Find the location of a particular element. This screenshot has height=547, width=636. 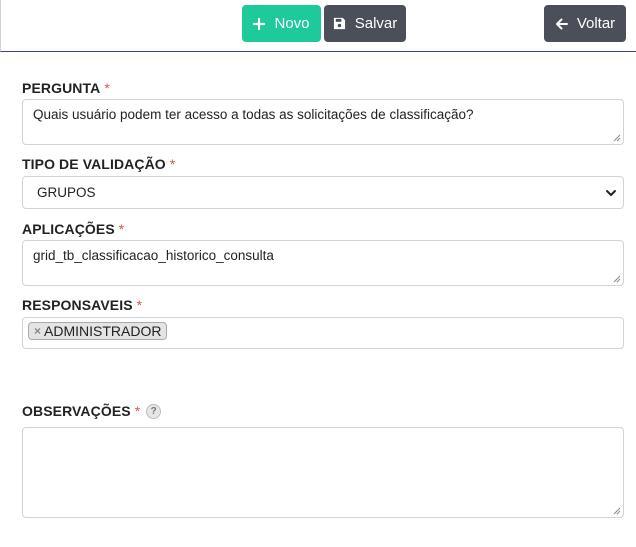

save-icon is located at coordinates (339, 23).